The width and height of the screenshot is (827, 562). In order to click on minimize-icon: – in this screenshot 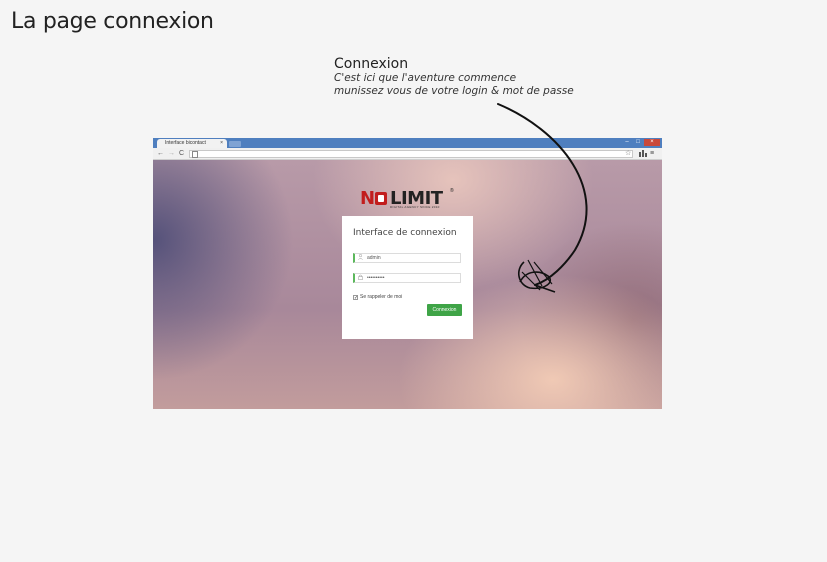, I will do `click(627, 142)`.